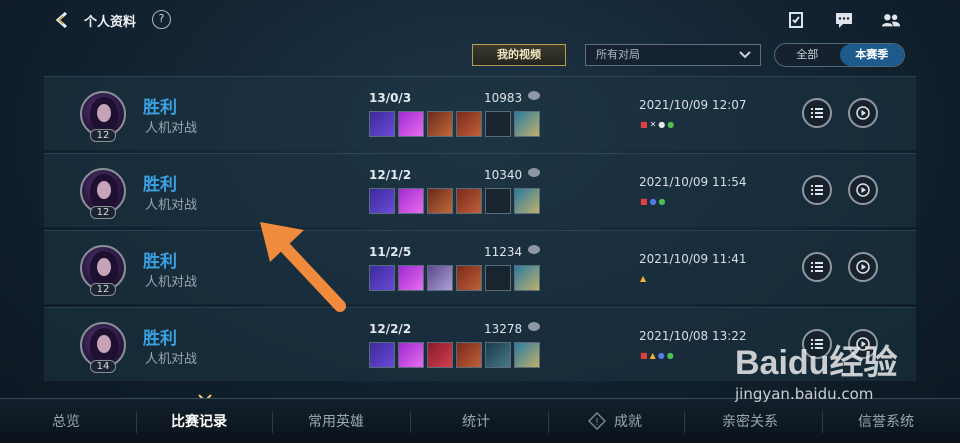  Describe the element at coordinates (503, 98) in the screenshot. I see `gold-amount: 10983` at that location.